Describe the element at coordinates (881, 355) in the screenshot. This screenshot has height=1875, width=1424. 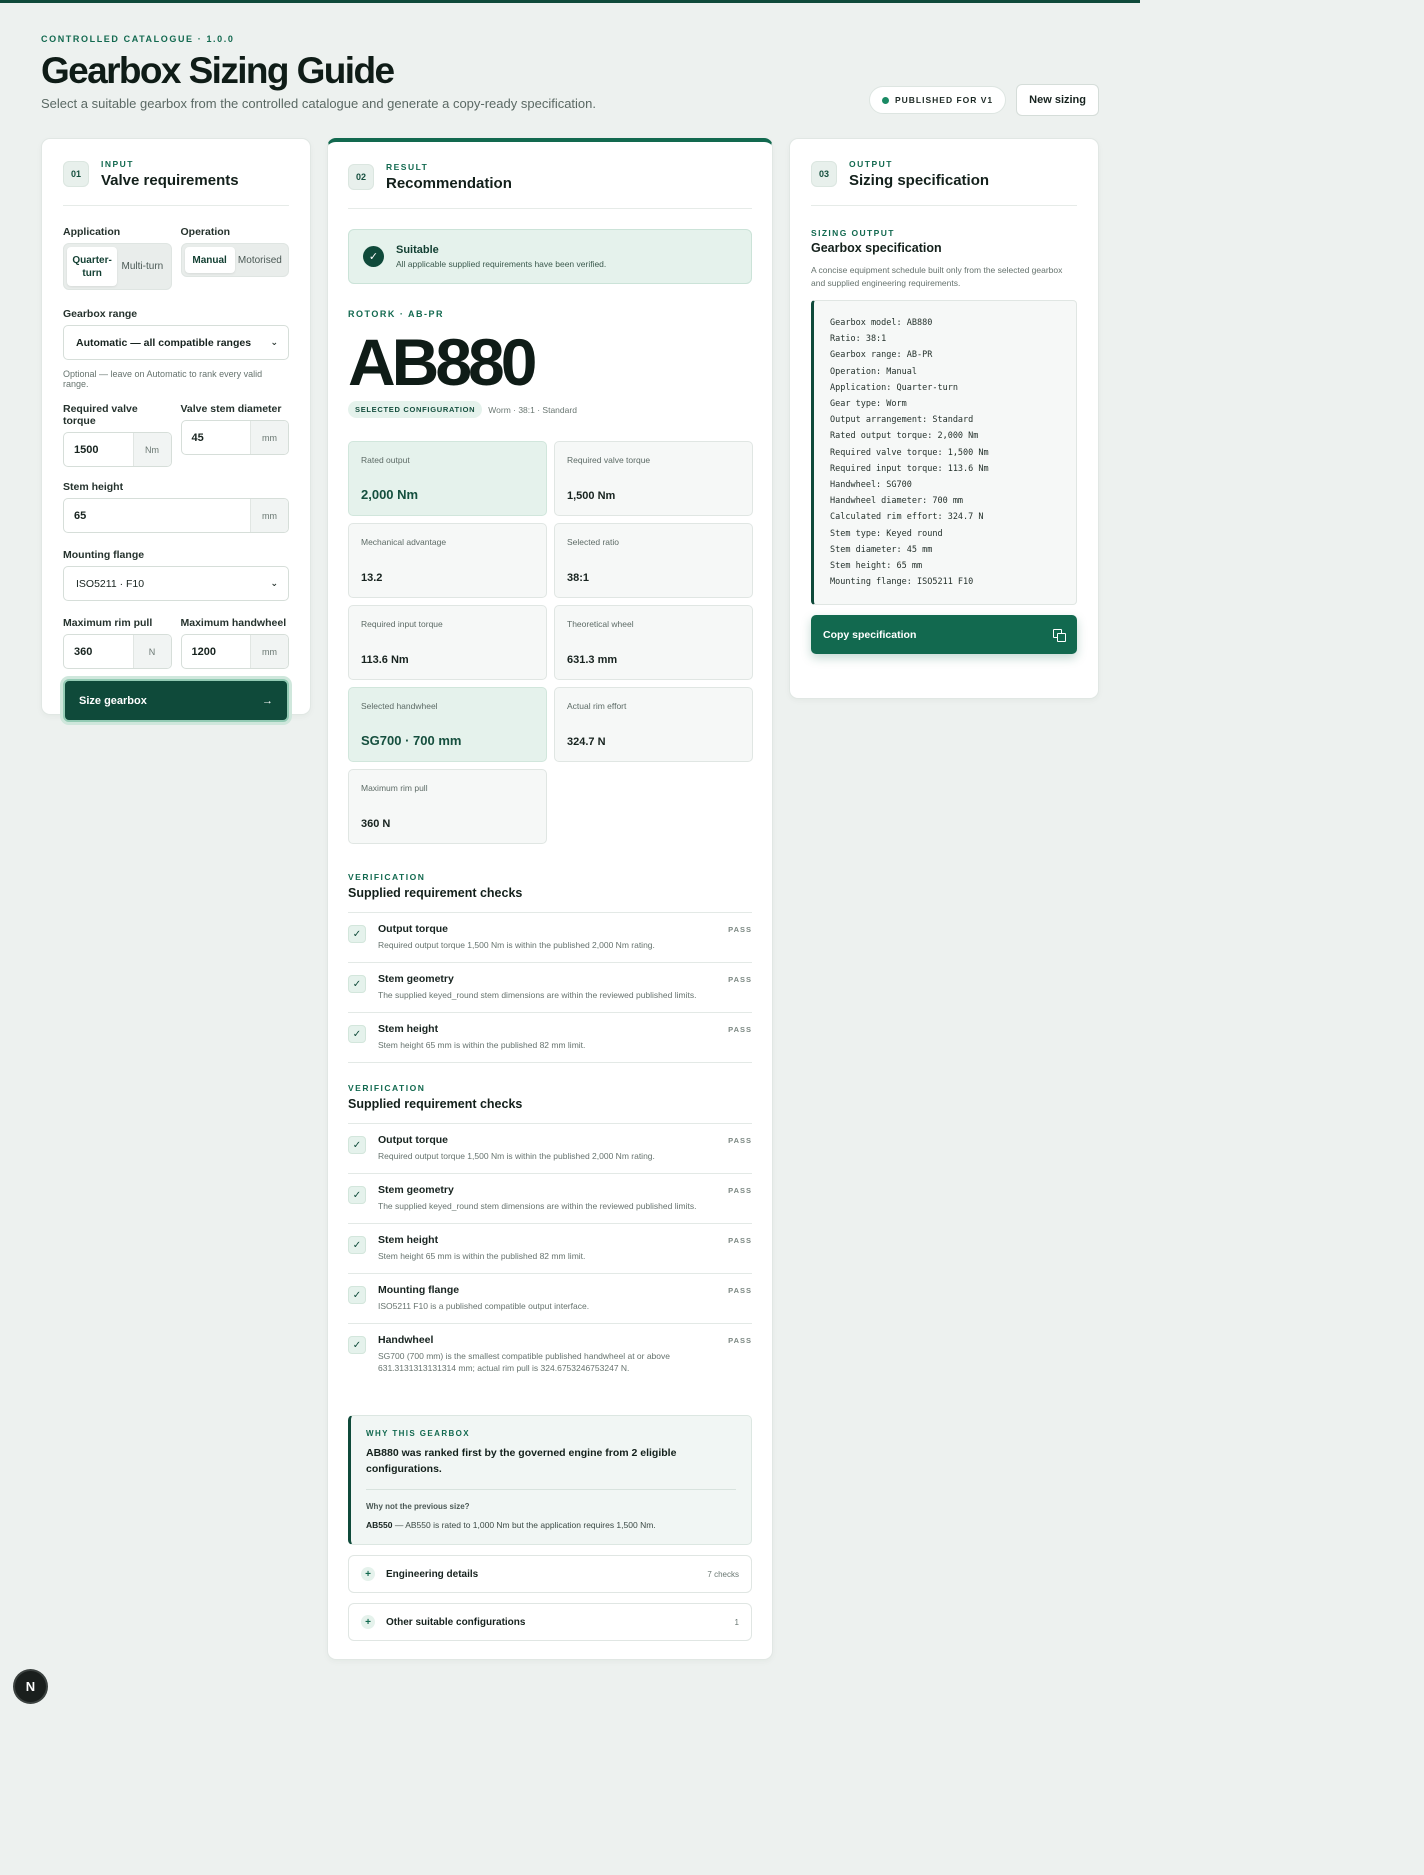
I see `spec-line: Gearbox range: AB-PR` at that location.